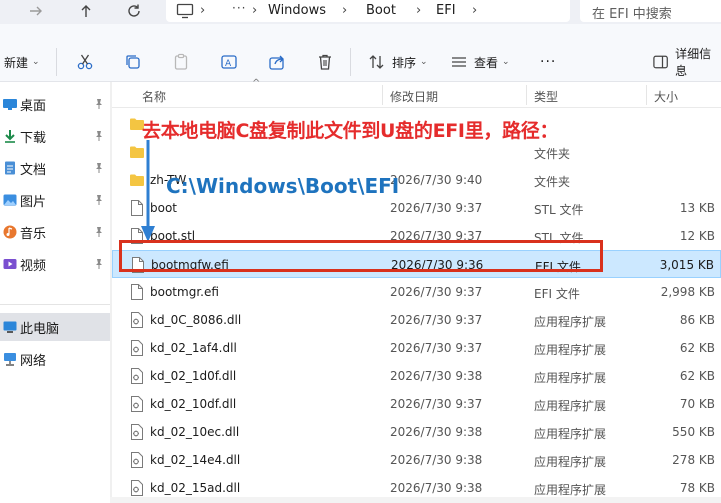  I want to click on sidebar-item-this-pc: 此电脑, so click(55, 327).